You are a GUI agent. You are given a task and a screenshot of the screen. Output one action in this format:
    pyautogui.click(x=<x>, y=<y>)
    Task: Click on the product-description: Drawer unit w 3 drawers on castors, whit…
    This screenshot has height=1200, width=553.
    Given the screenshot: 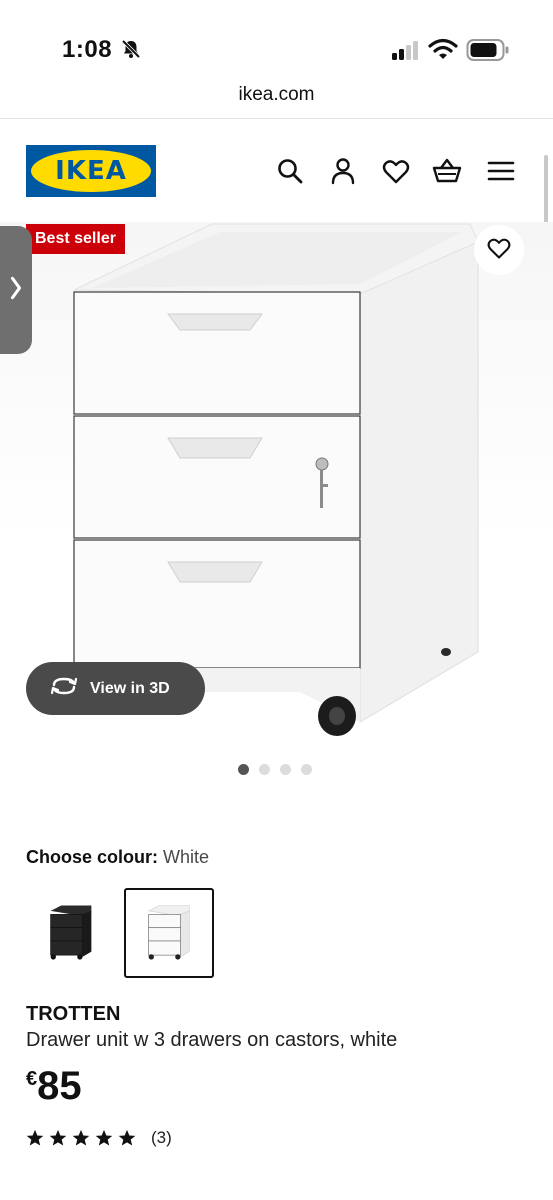 What is the action you would take?
    pyautogui.click(x=212, y=1040)
    